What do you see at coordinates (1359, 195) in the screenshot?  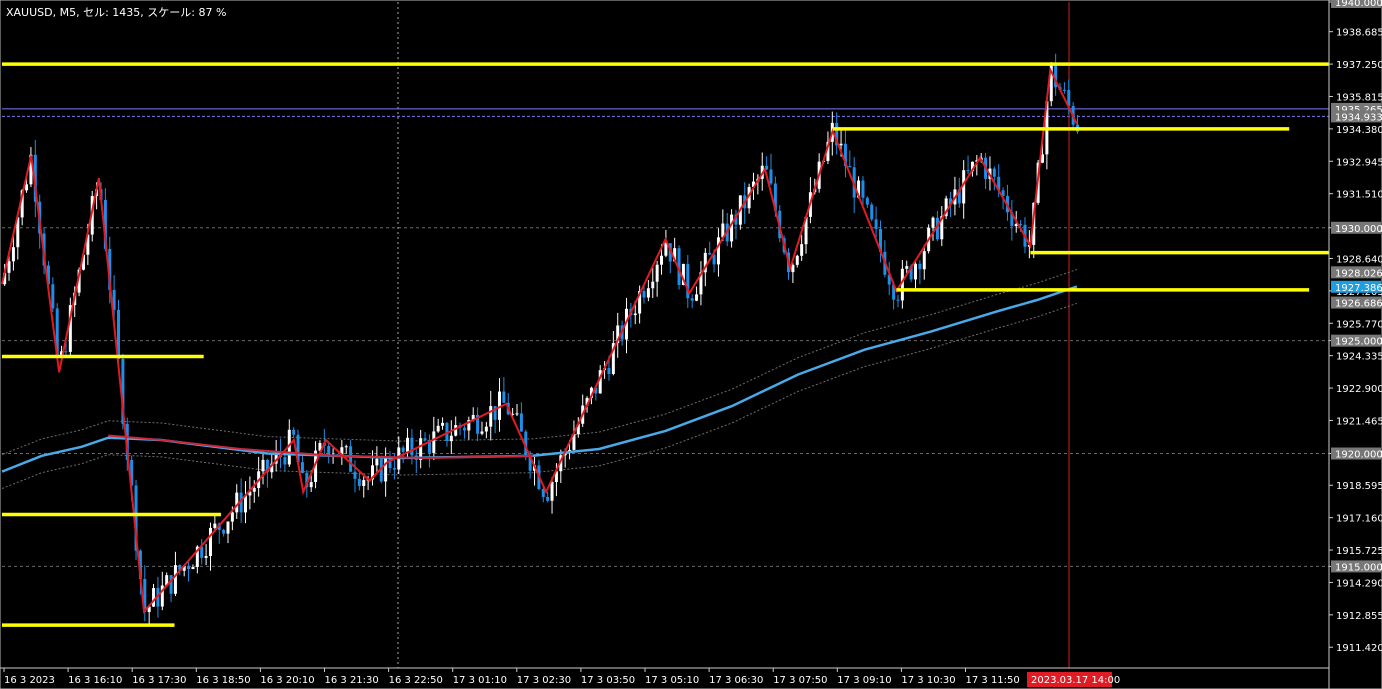 I see `price-tick-label: 1931.510` at bounding box center [1359, 195].